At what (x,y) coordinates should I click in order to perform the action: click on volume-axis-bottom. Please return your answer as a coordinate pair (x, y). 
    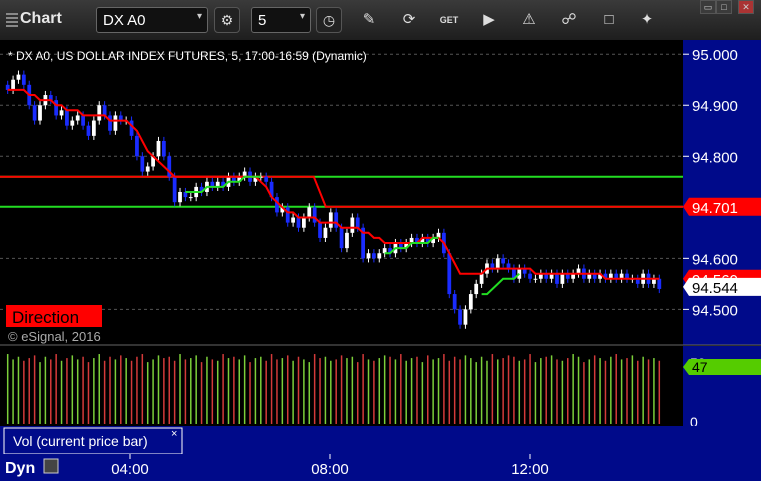
    Looking at the image, I should click on (722, 440).